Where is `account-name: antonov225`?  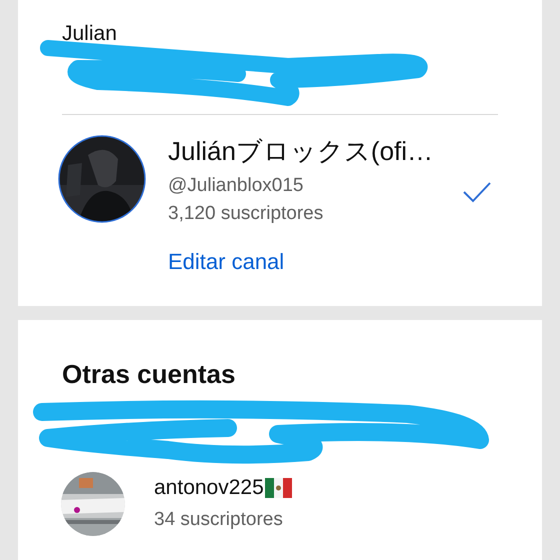
account-name: antonov225 is located at coordinates (209, 488).